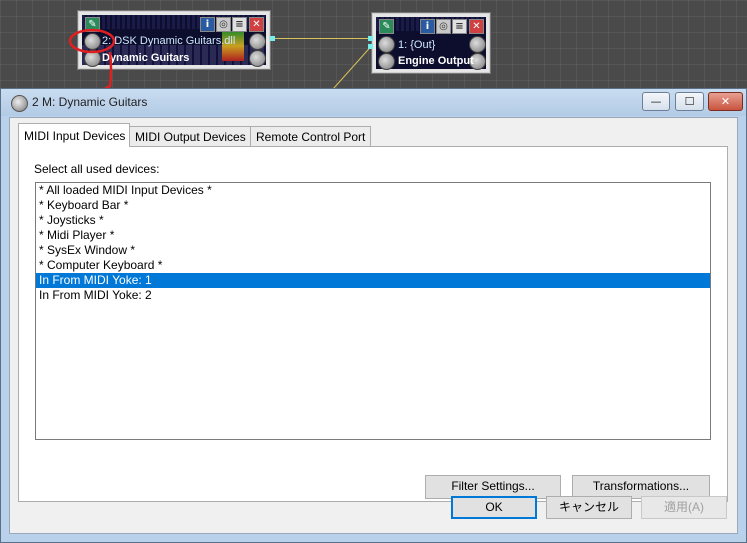  Describe the element at coordinates (373, 220) in the screenshot. I see `list-item: * Joysticks *` at that location.